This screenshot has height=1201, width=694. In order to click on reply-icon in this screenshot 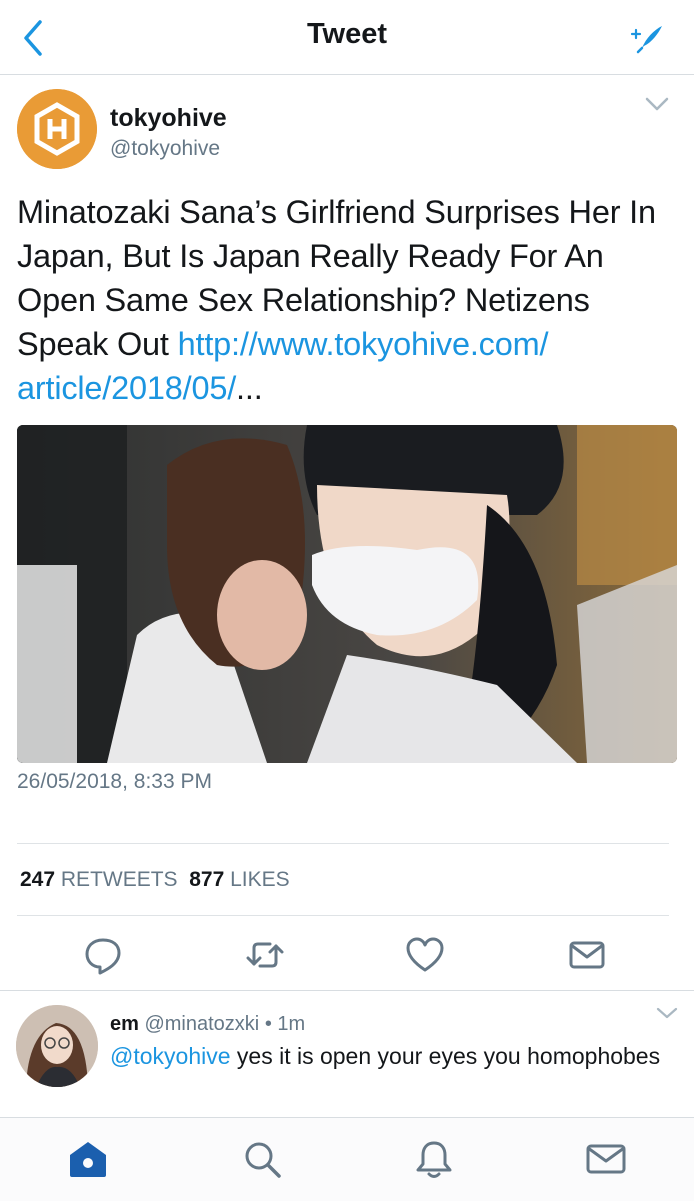, I will do `click(103, 955)`.